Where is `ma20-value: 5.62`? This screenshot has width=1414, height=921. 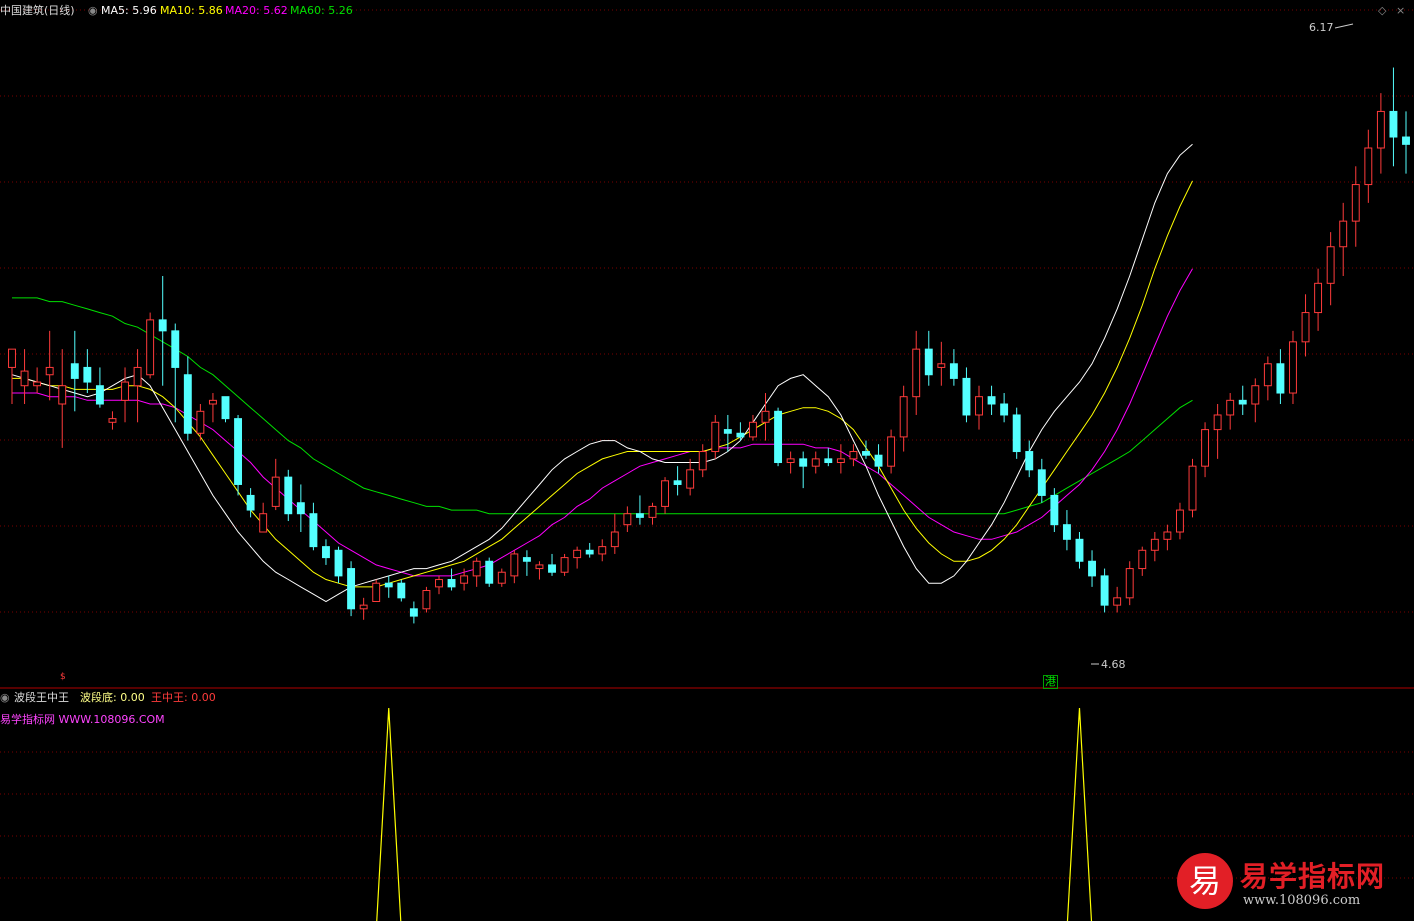 ma20-value: 5.62 is located at coordinates (275, 10).